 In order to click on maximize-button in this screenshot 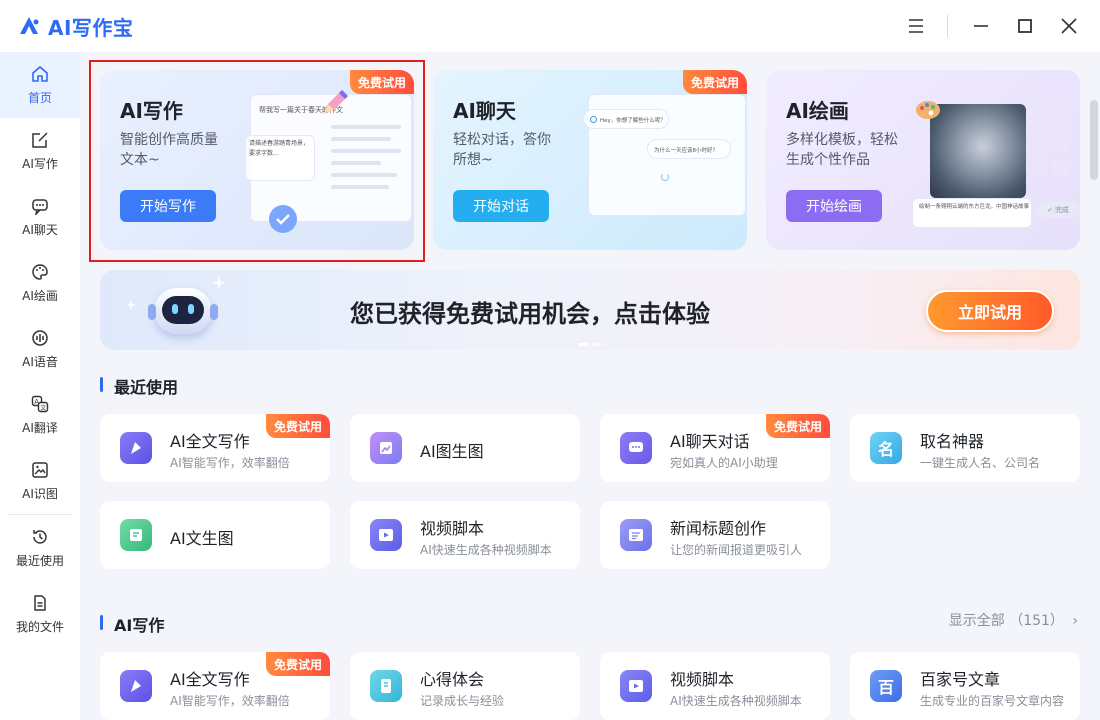, I will do `click(1025, 26)`.